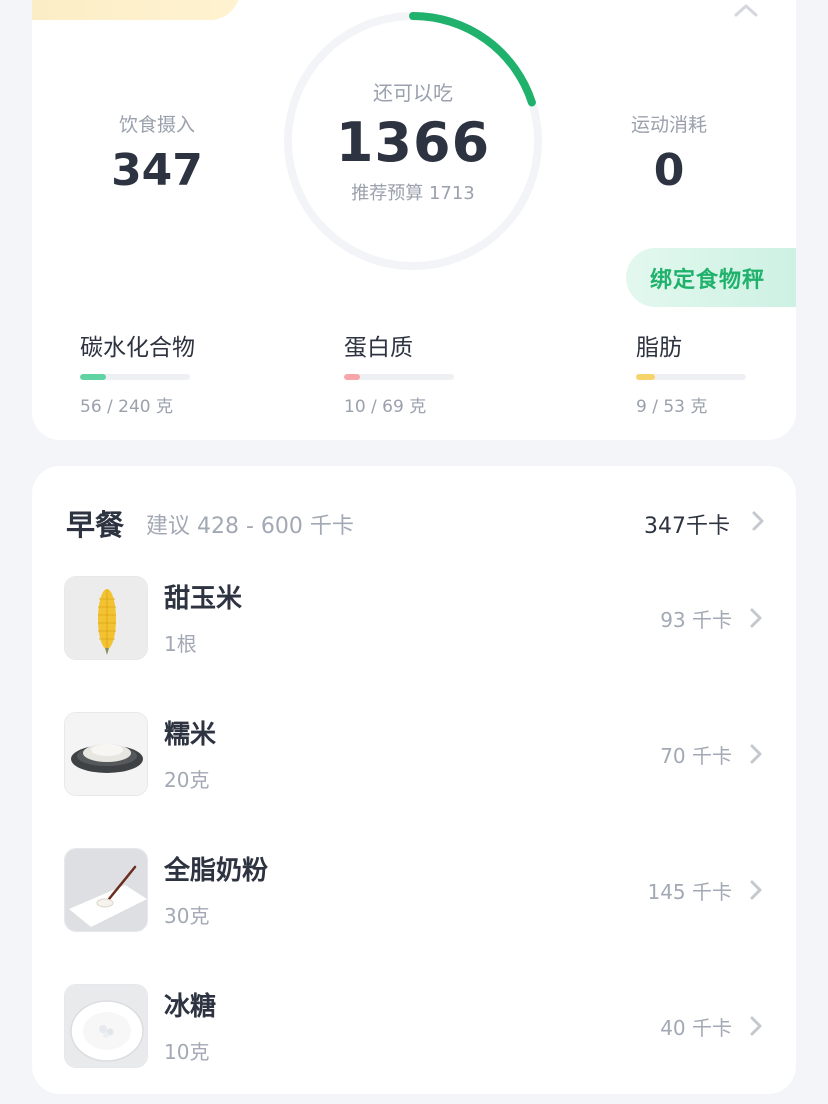  I want to click on remaining-value: 1366, so click(413, 142).